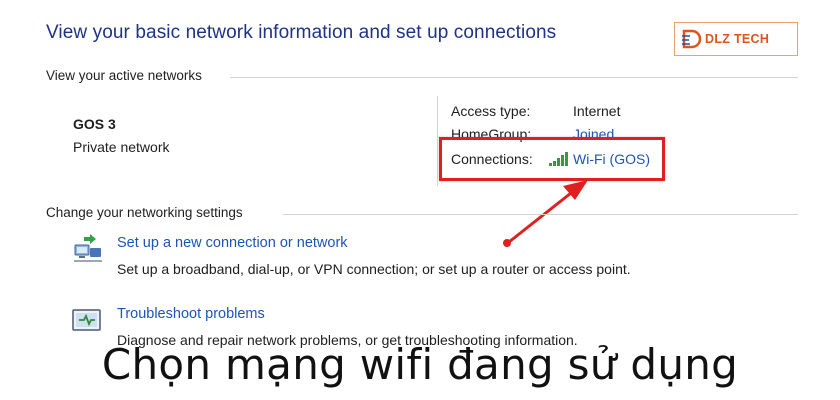 The image size is (840, 400). Describe the element at coordinates (88, 248) in the screenshot. I see `network-setup-icon` at that location.